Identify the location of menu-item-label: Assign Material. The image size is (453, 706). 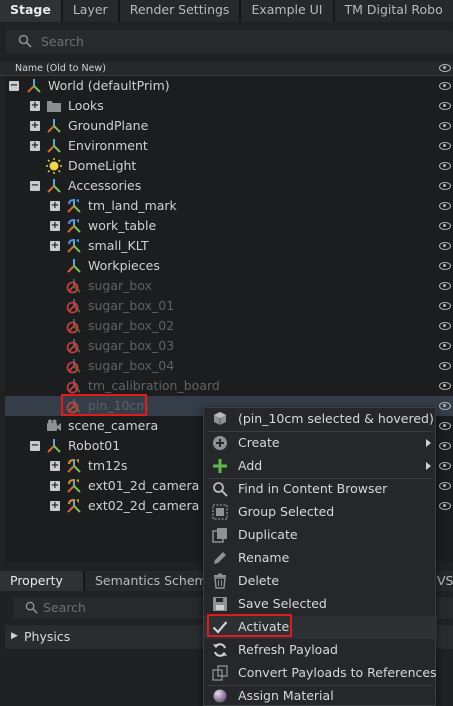
(286, 695).